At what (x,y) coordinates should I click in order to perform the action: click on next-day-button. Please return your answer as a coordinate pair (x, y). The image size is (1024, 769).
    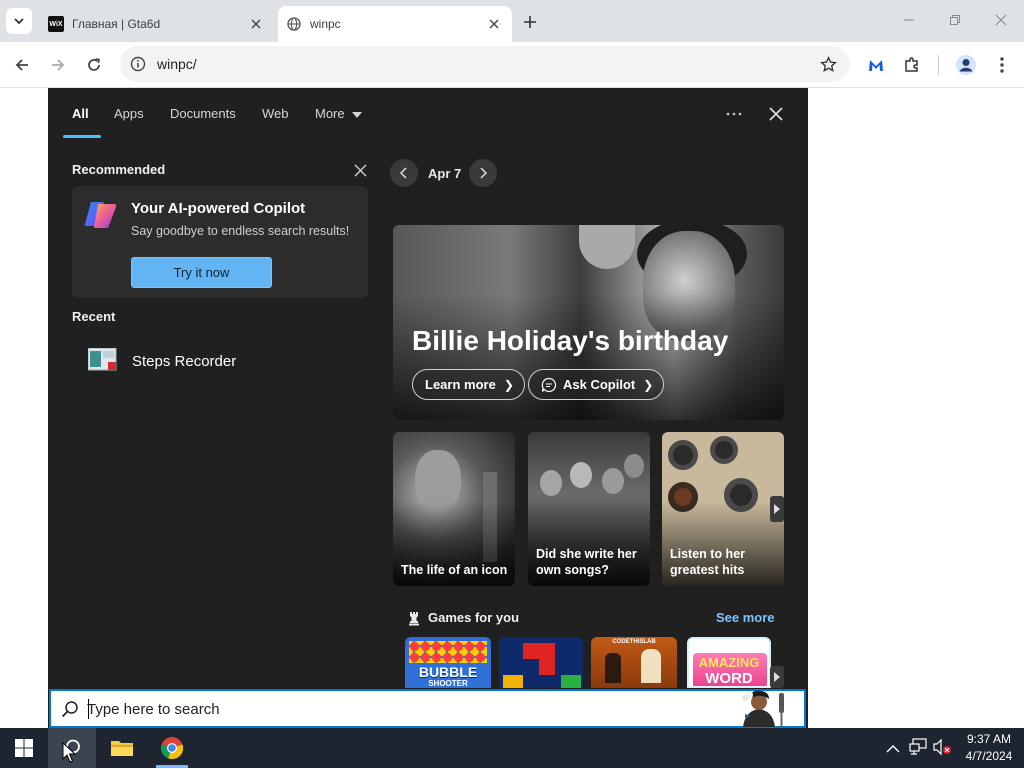
    Looking at the image, I should click on (483, 173).